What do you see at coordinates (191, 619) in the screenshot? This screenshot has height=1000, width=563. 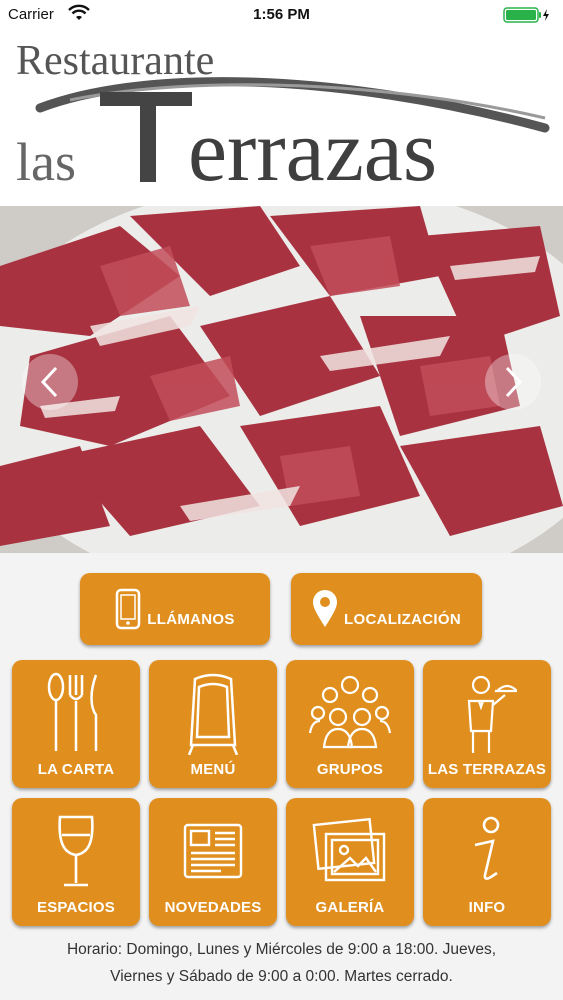 I see `call-label: LLÁMANOS` at bounding box center [191, 619].